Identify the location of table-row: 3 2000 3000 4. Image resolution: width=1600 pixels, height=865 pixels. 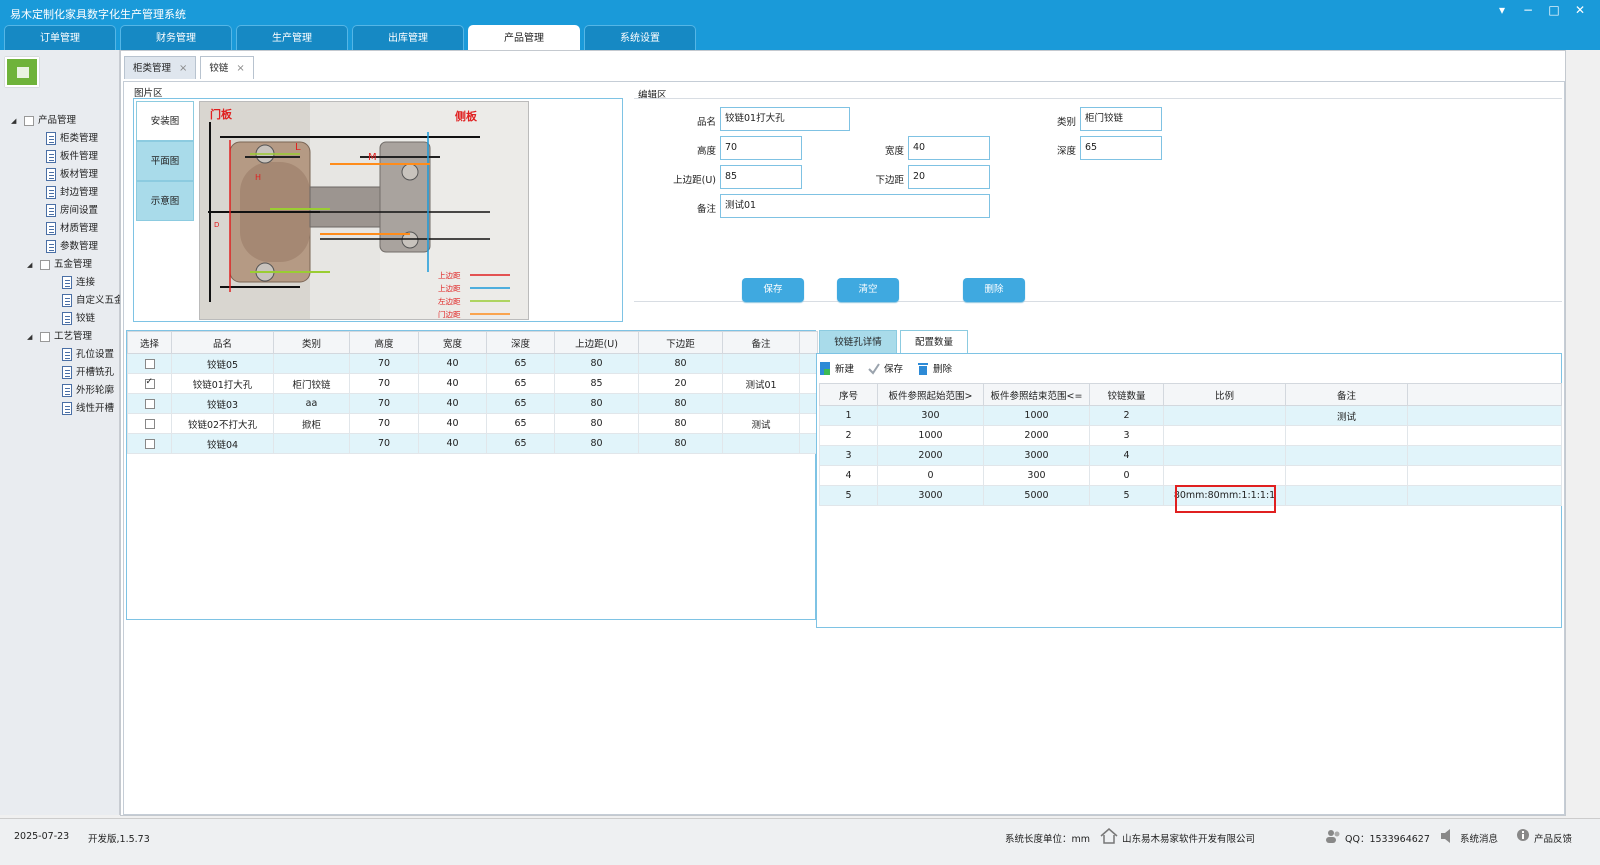
(1190, 455).